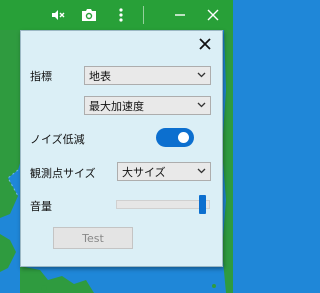  What do you see at coordinates (175, 137) in the screenshot?
I see `noise-reduction-toggle` at bounding box center [175, 137].